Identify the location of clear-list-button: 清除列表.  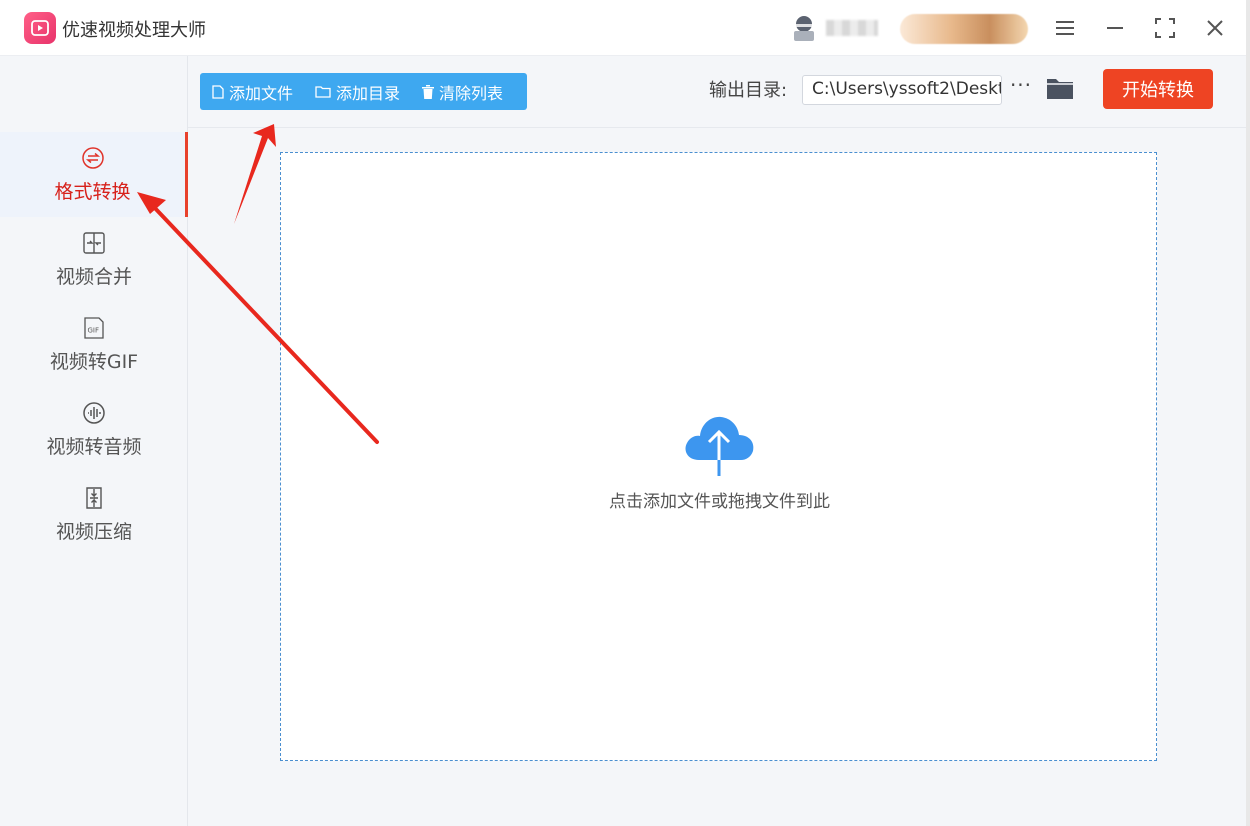
(462, 92).